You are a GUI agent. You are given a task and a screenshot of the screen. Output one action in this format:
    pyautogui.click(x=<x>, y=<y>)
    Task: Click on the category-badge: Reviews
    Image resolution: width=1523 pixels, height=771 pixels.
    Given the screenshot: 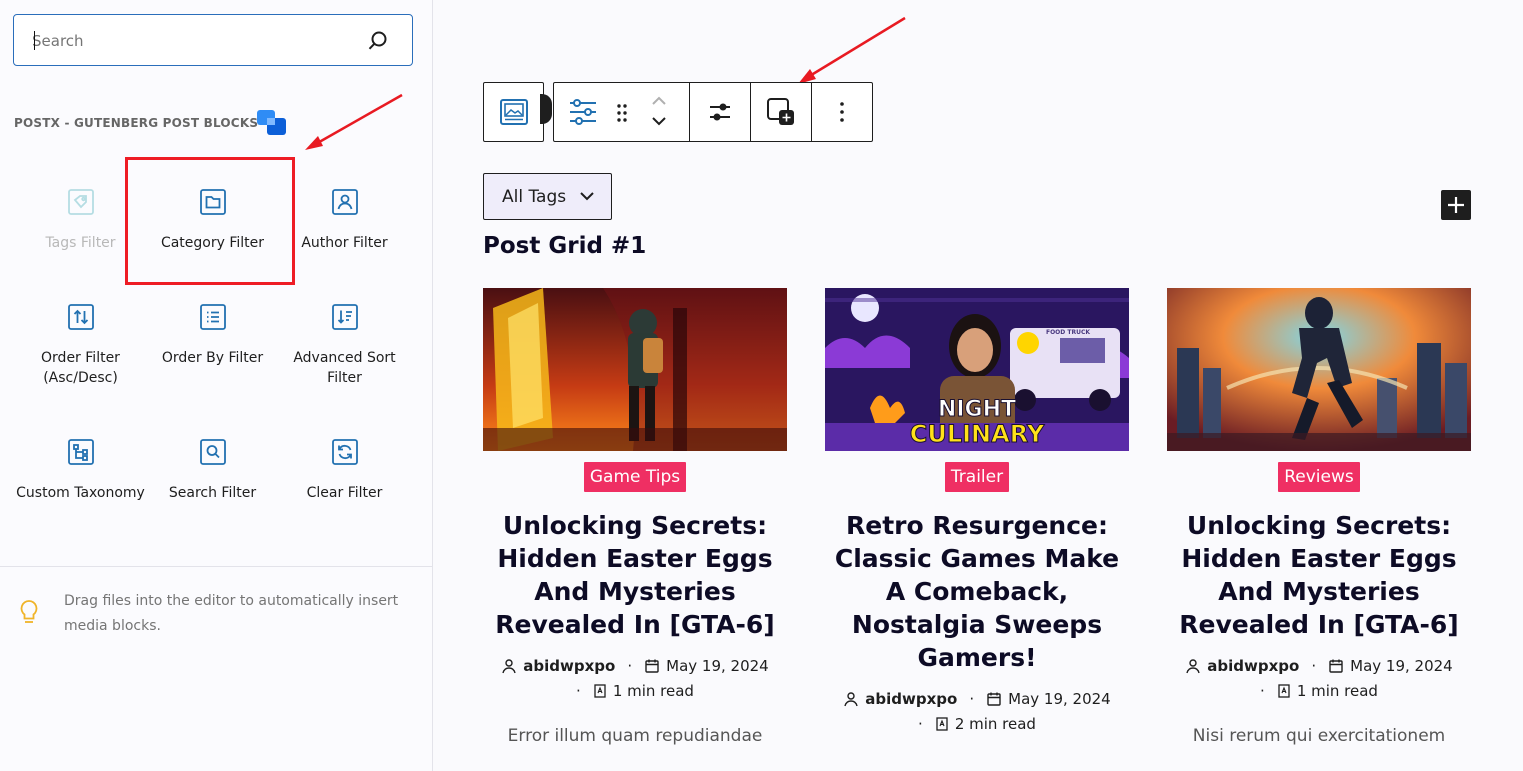 What is the action you would take?
    pyautogui.click(x=1319, y=477)
    